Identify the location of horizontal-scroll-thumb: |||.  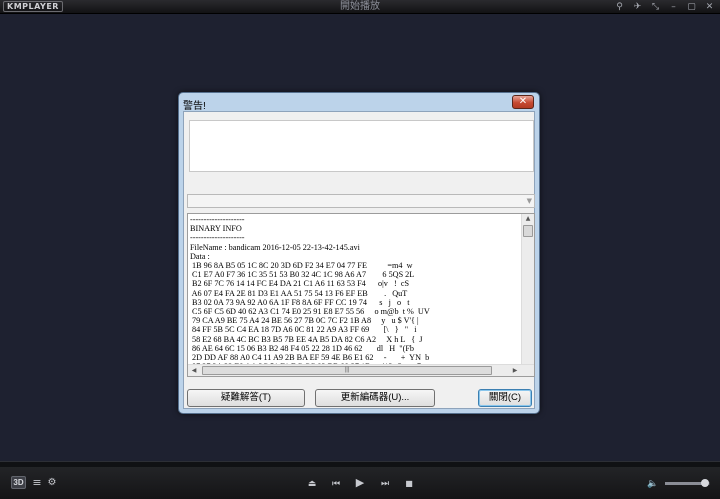
(347, 370).